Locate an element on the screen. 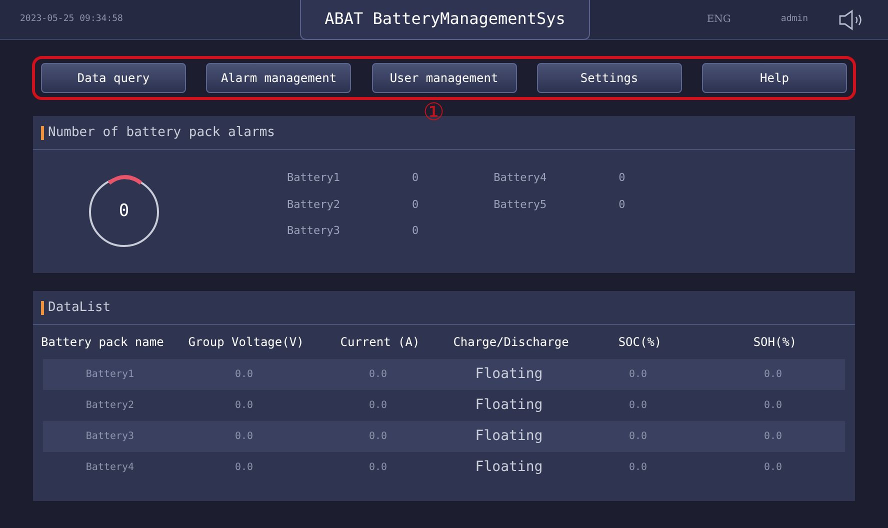 The image size is (888, 528). nav-button: Help is located at coordinates (774, 78).